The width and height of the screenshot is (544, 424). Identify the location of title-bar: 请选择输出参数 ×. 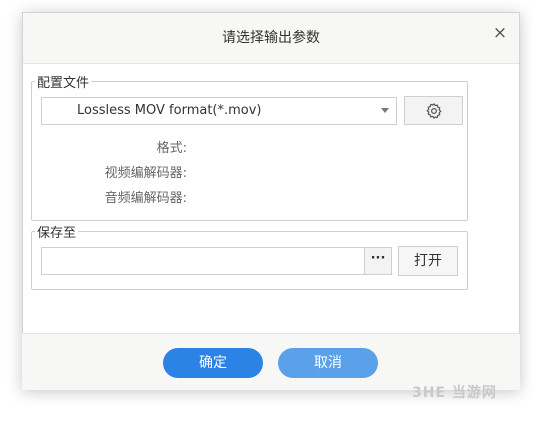
(271, 38).